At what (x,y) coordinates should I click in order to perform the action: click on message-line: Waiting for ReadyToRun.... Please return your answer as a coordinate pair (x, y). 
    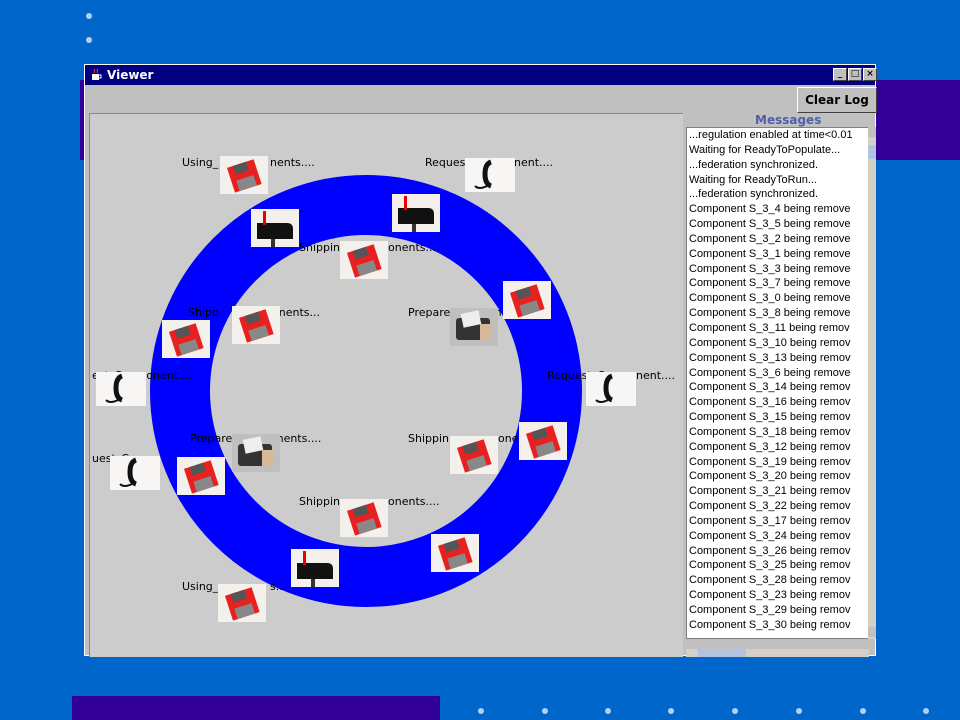
    Looking at the image, I should click on (753, 179).